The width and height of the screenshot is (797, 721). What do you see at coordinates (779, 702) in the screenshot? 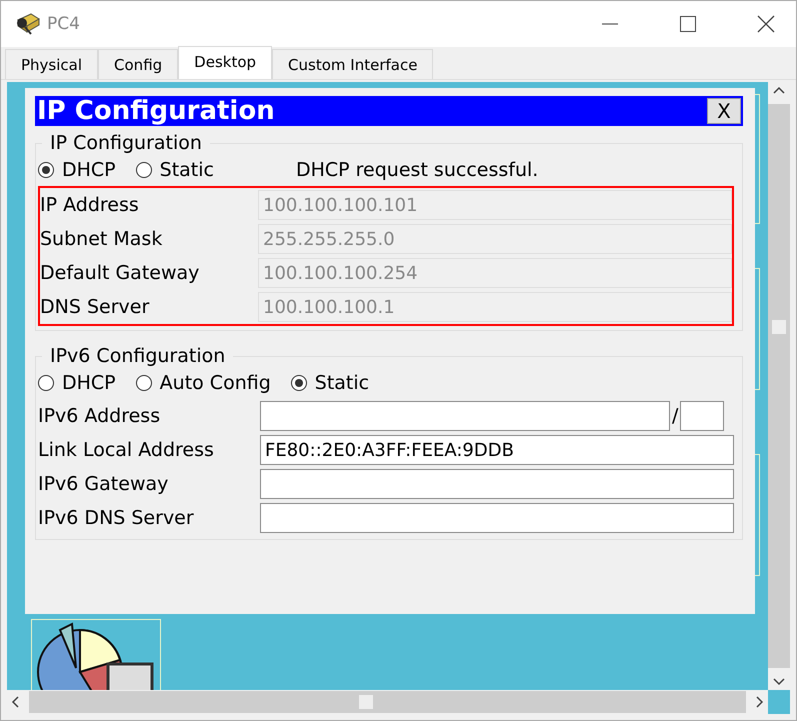
I see `scrollbar-corner` at bounding box center [779, 702].